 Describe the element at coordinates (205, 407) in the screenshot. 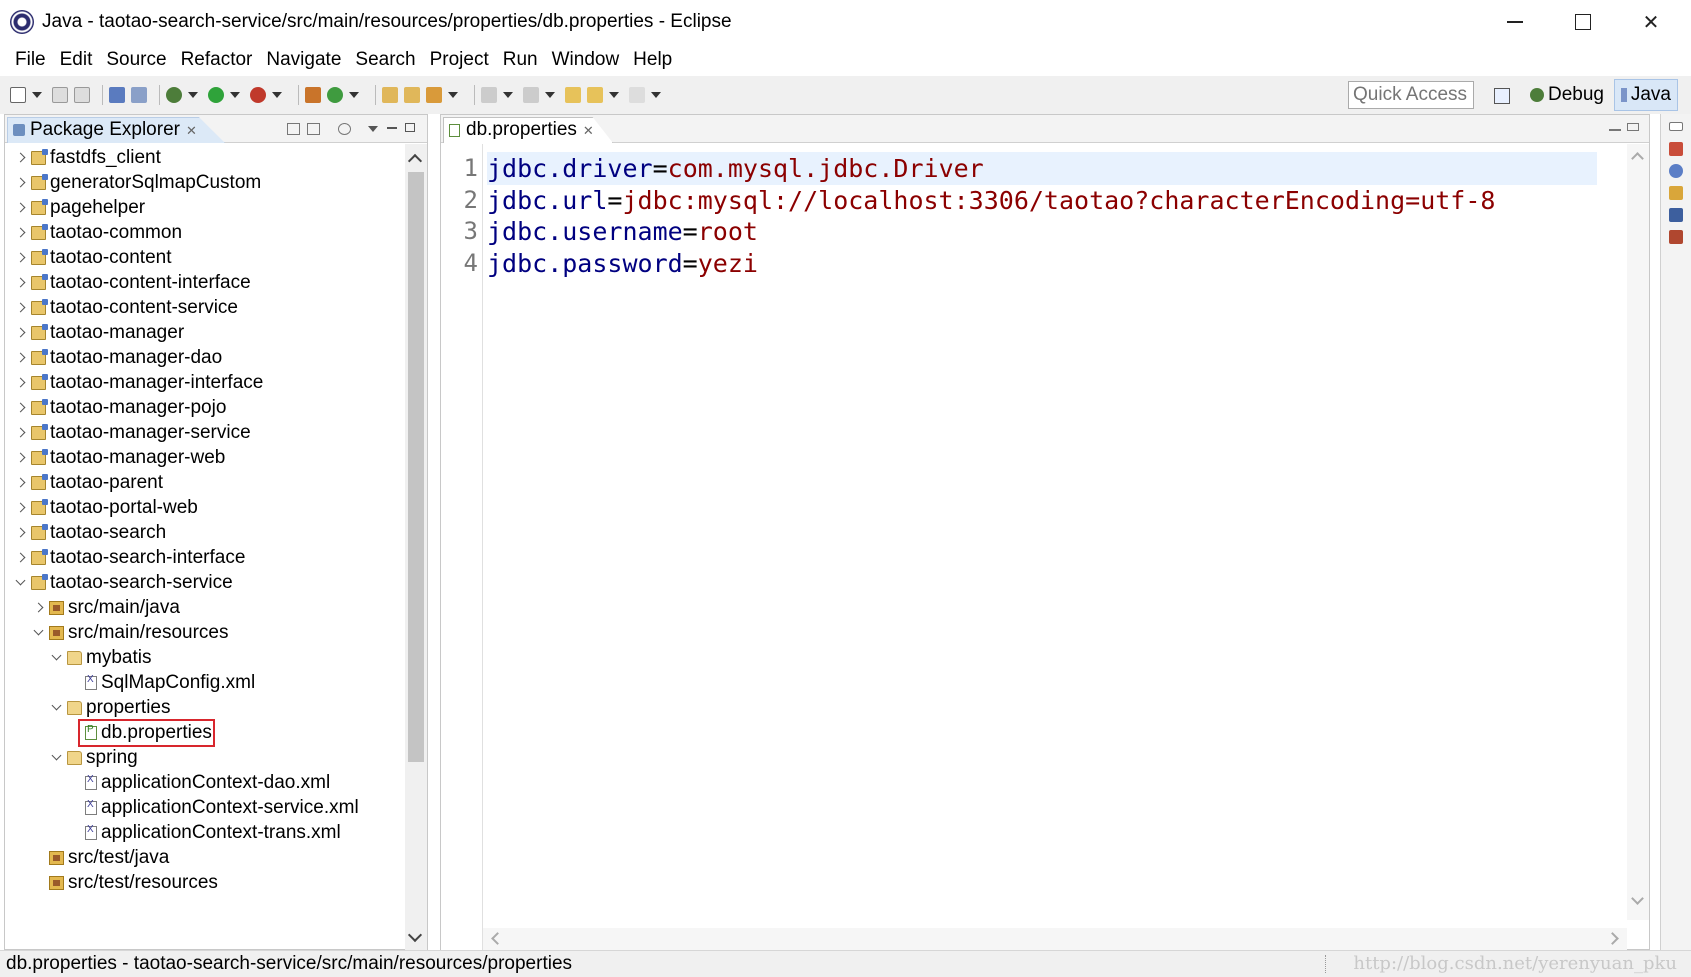

I see `tree-item: taotao-manager-pojo` at that location.